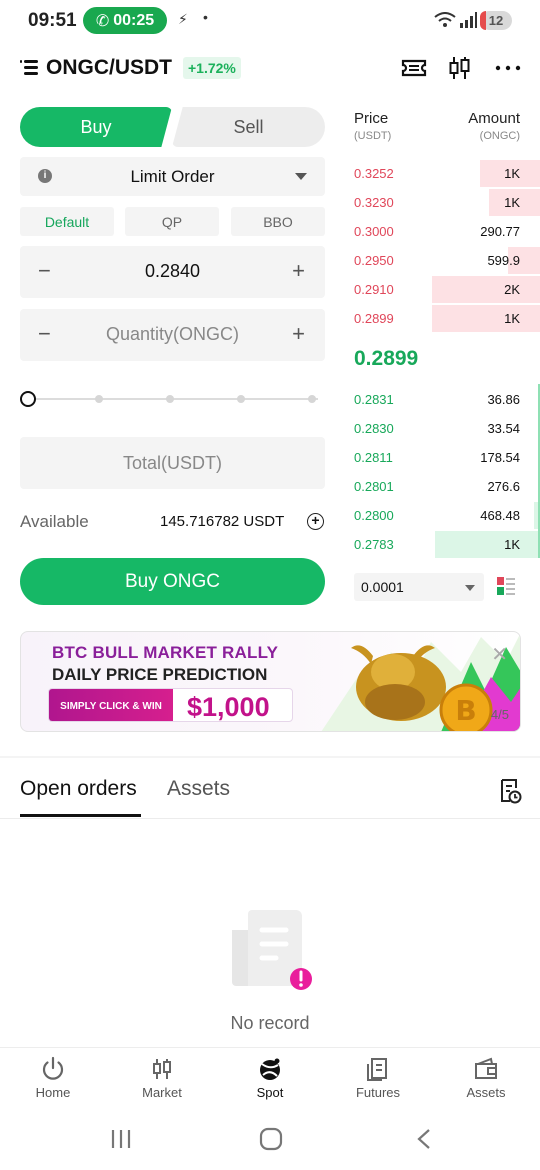 The height and width of the screenshot is (1170, 540). I want to click on total-input: Total(USDT), so click(172, 463).